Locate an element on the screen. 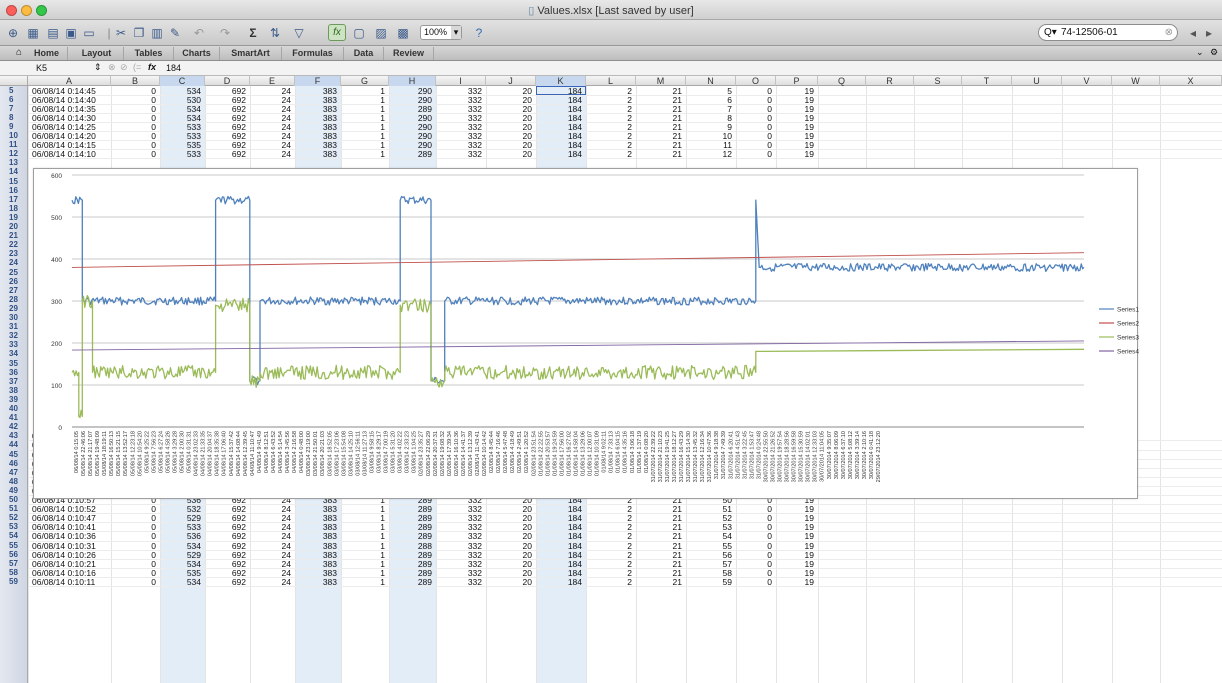 The image size is (1222, 683). column-header-V: V is located at coordinates (1087, 81).